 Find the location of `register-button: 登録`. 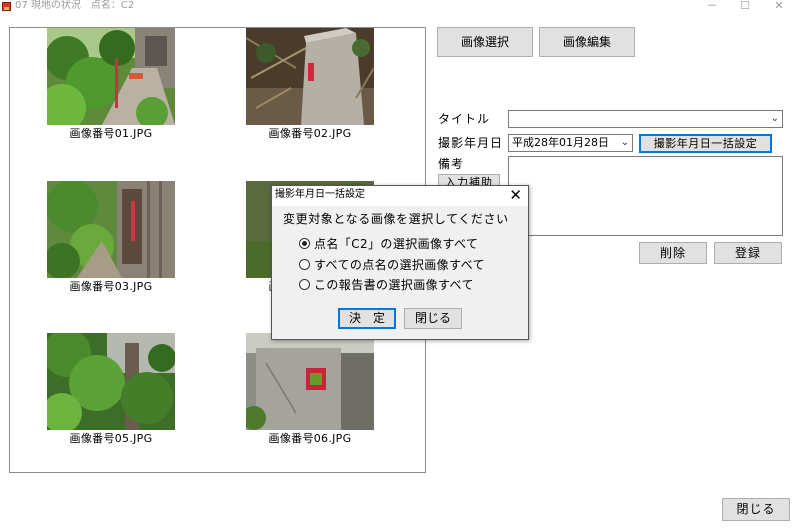

register-button: 登録 is located at coordinates (748, 253).